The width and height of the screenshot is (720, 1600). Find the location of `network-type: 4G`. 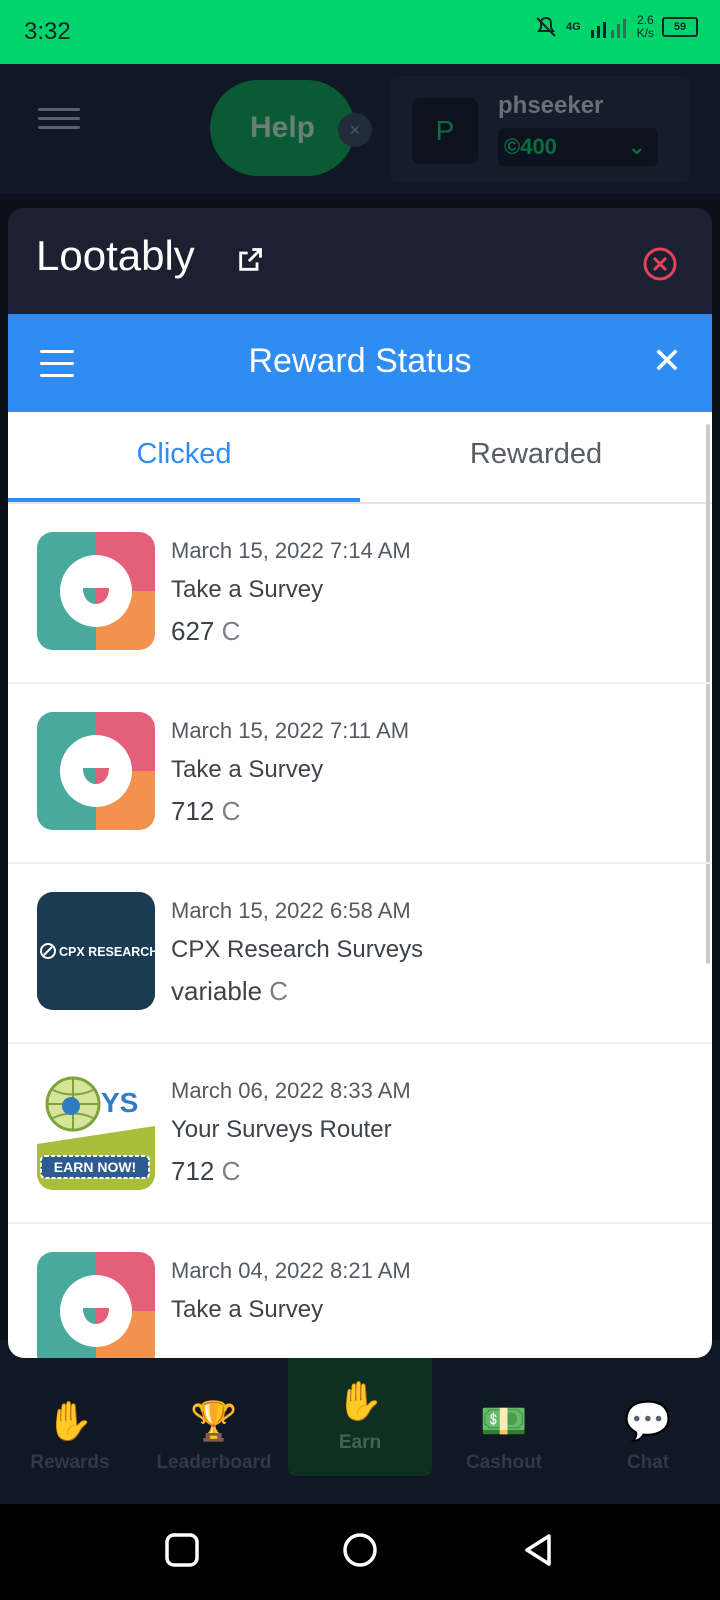

network-type: 4G is located at coordinates (573, 27).